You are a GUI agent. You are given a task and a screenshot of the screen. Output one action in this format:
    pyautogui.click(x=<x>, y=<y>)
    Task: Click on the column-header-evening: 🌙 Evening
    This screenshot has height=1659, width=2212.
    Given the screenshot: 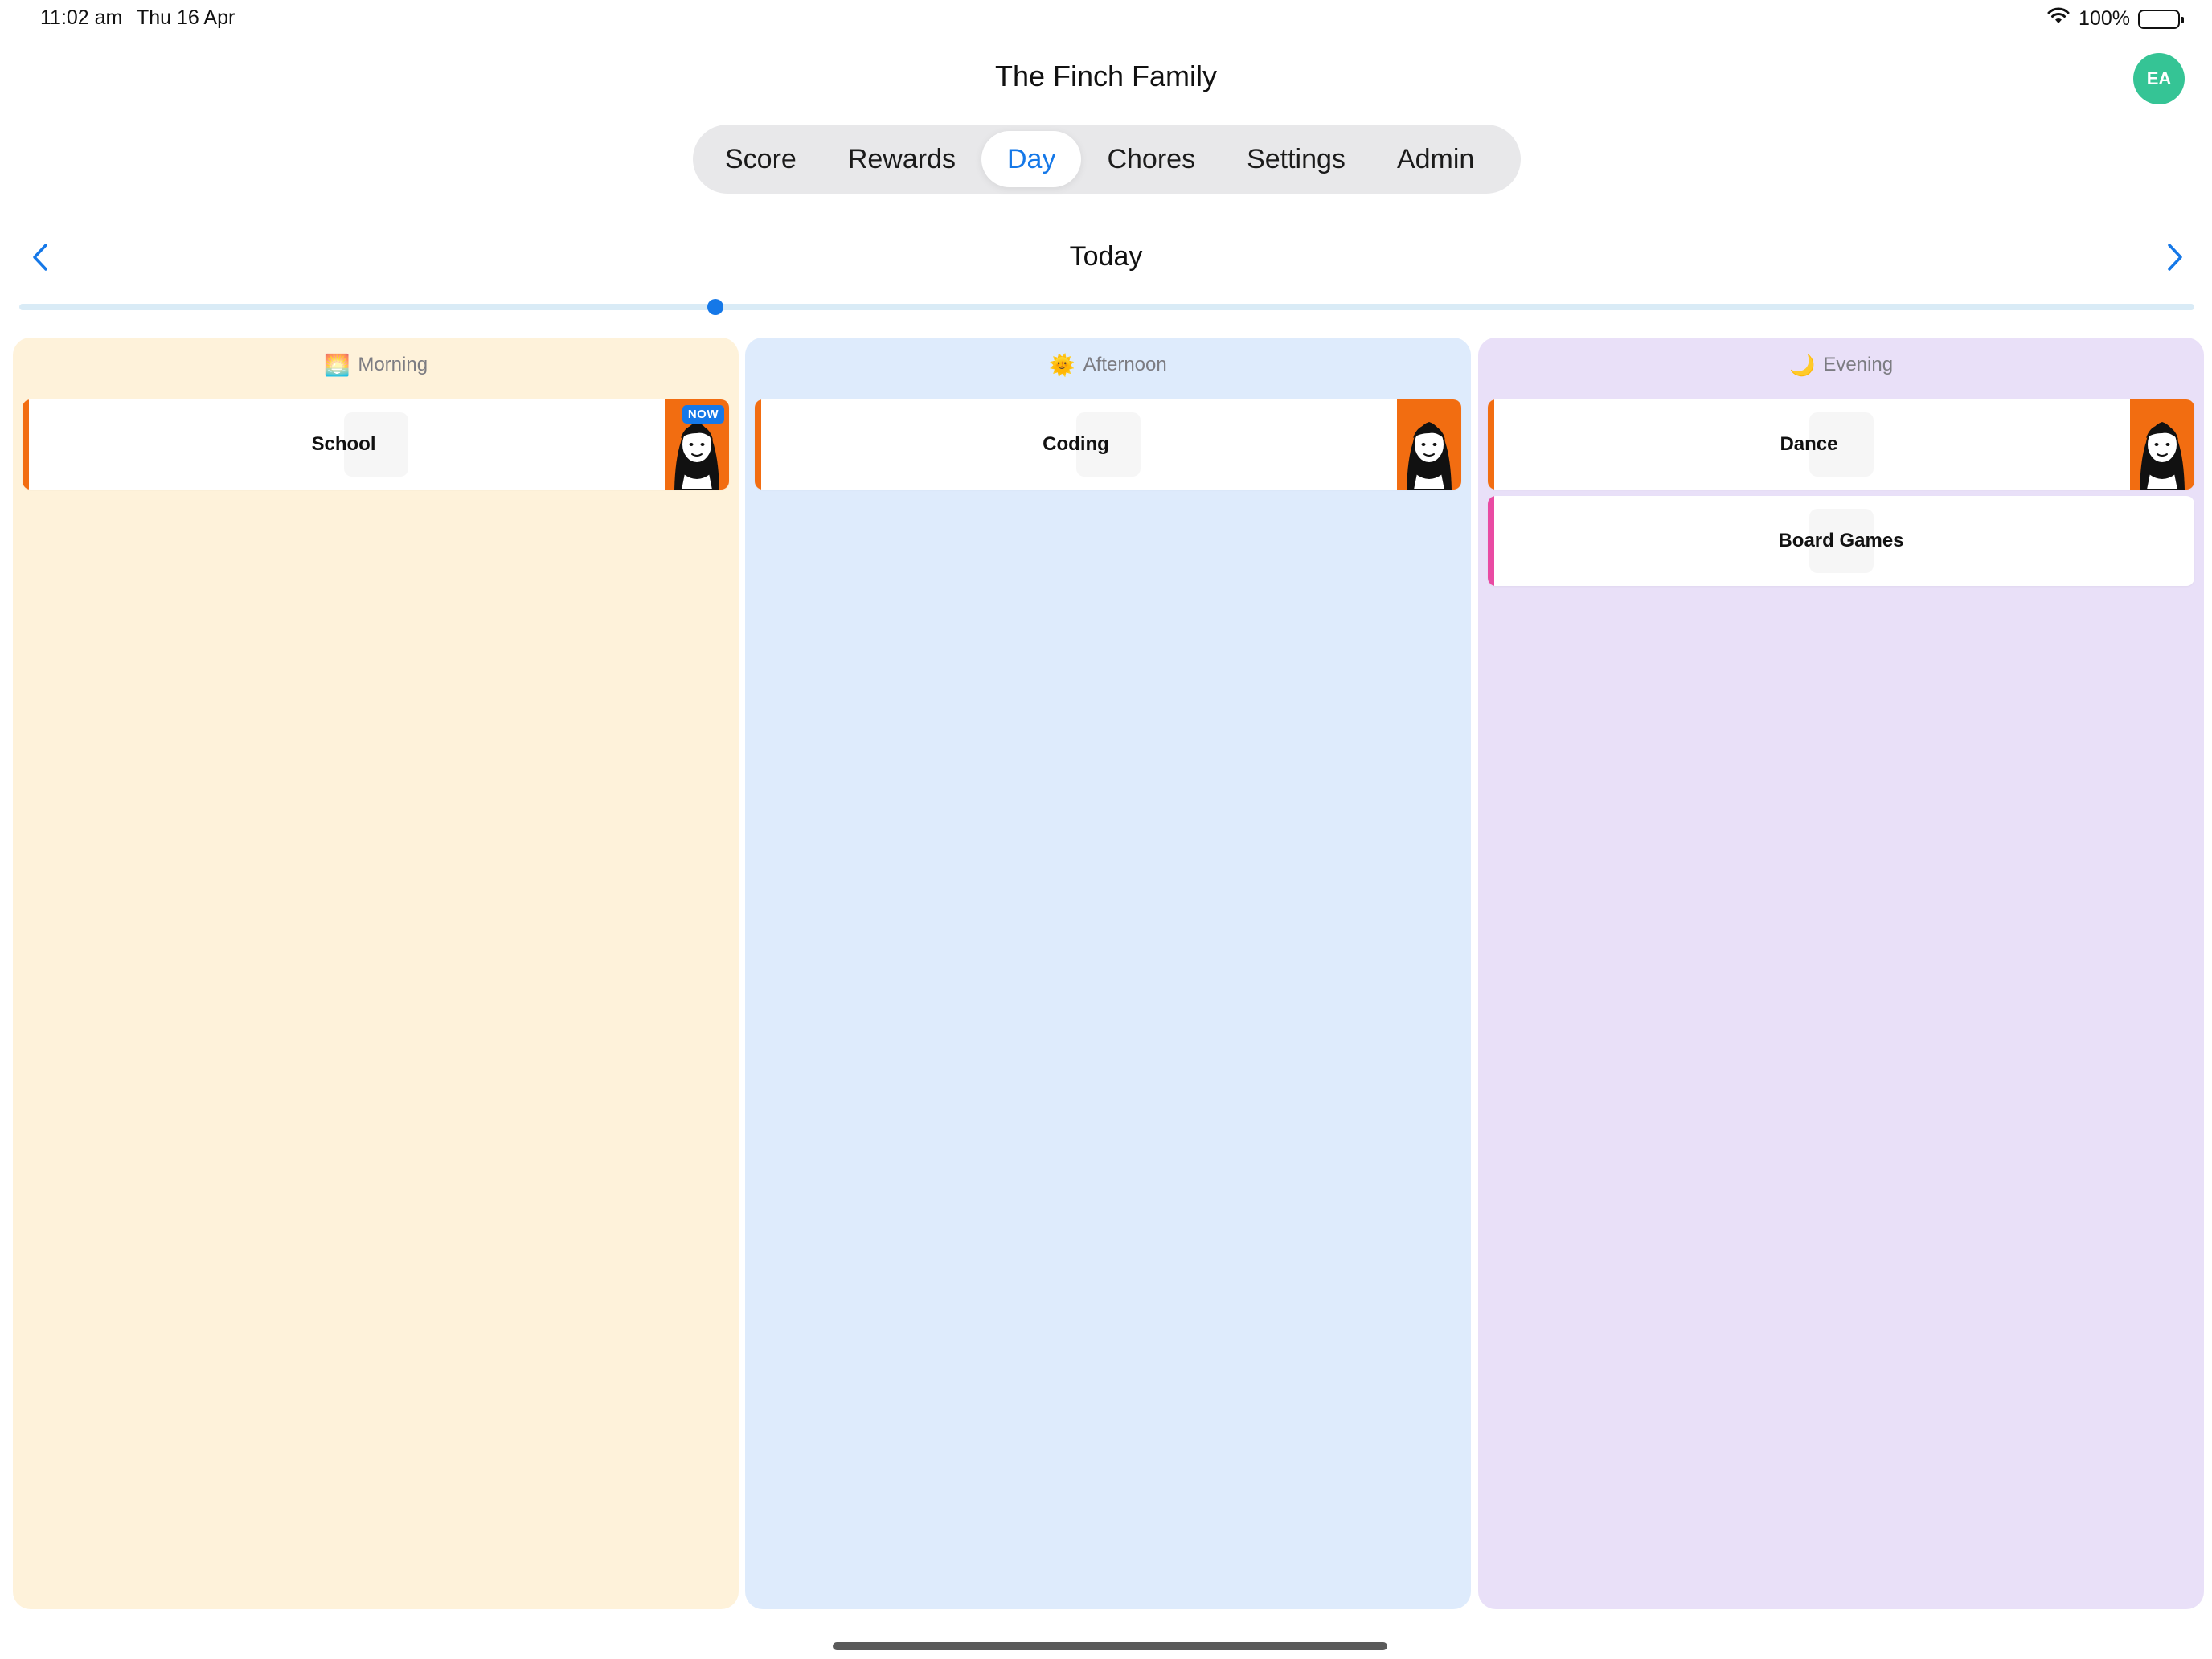 What is the action you would take?
    pyautogui.click(x=1841, y=365)
    